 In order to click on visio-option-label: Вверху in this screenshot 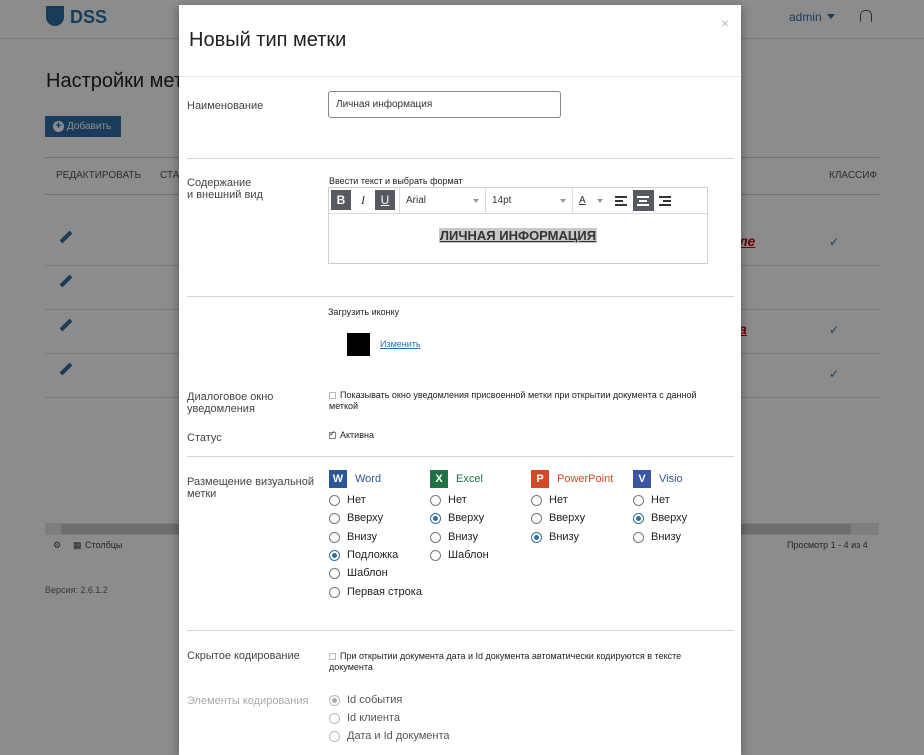, I will do `click(669, 518)`.